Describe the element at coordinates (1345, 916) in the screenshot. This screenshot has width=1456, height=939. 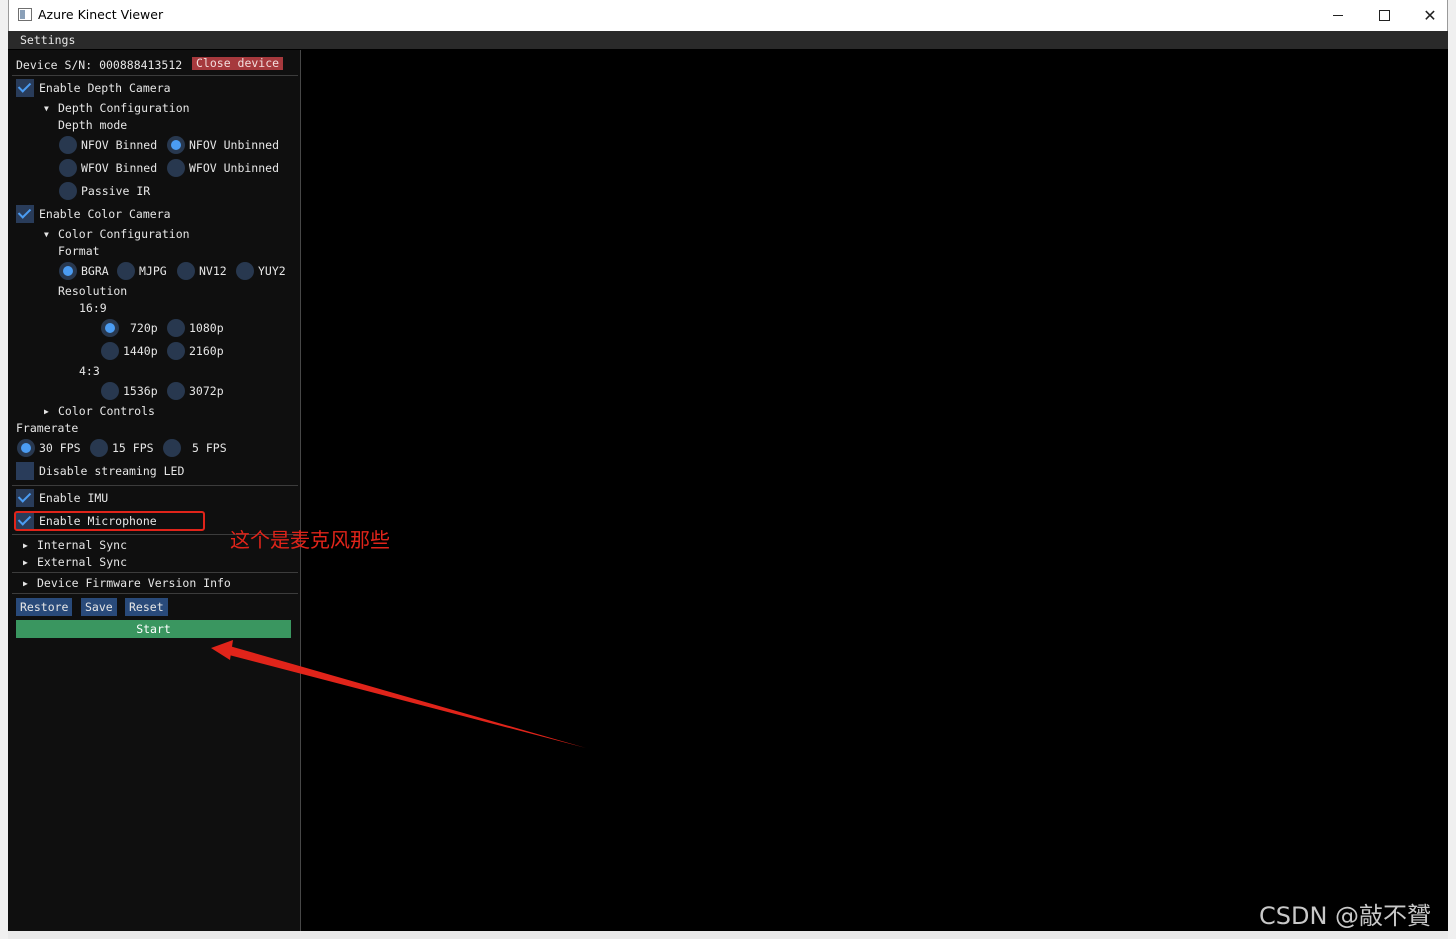
I see `watermark: CSDN @敲不贇` at that location.